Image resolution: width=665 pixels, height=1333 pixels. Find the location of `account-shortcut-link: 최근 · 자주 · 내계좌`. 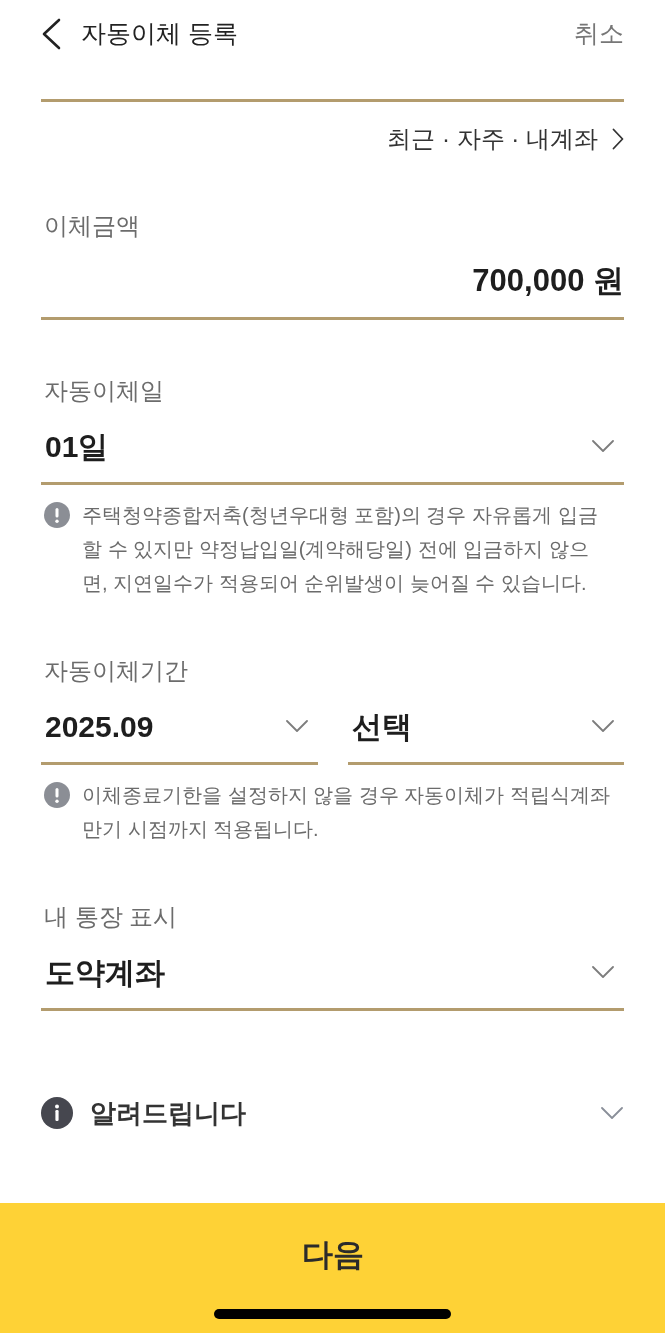

account-shortcut-link: 최근 · 자주 · 내계좌 is located at coordinates (505, 139).